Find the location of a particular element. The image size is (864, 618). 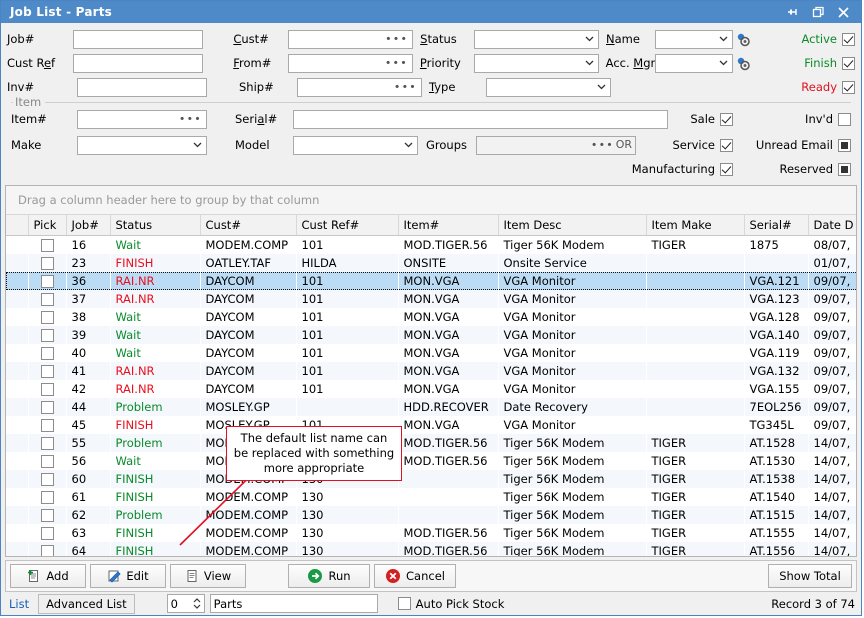

serial-number-input is located at coordinates (480, 119).